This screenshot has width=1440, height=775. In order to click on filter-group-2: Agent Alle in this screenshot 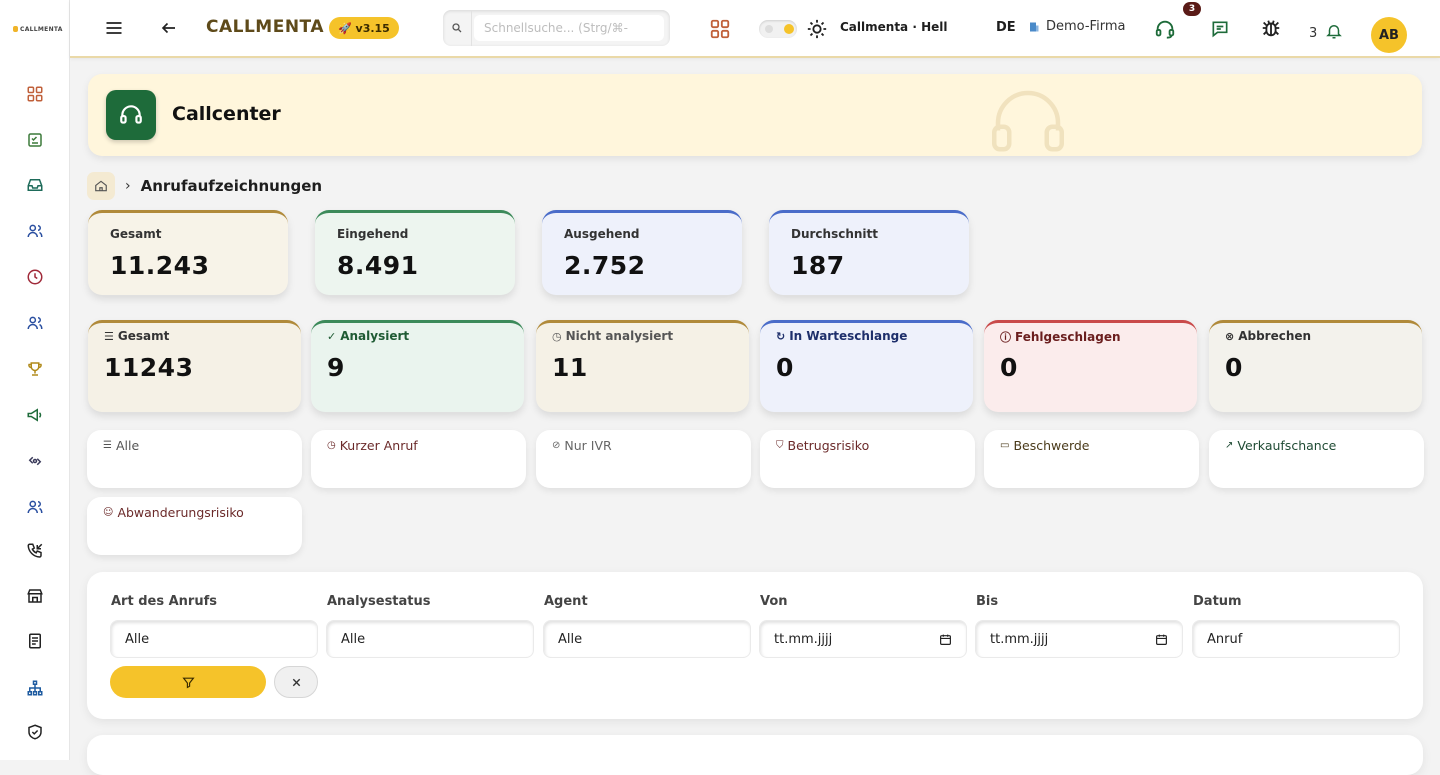, I will do `click(647, 626)`.